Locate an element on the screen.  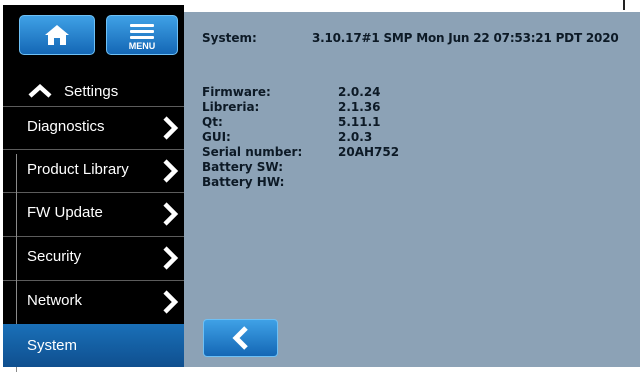
settings-header: Settings is located at coordinates (93, 91).